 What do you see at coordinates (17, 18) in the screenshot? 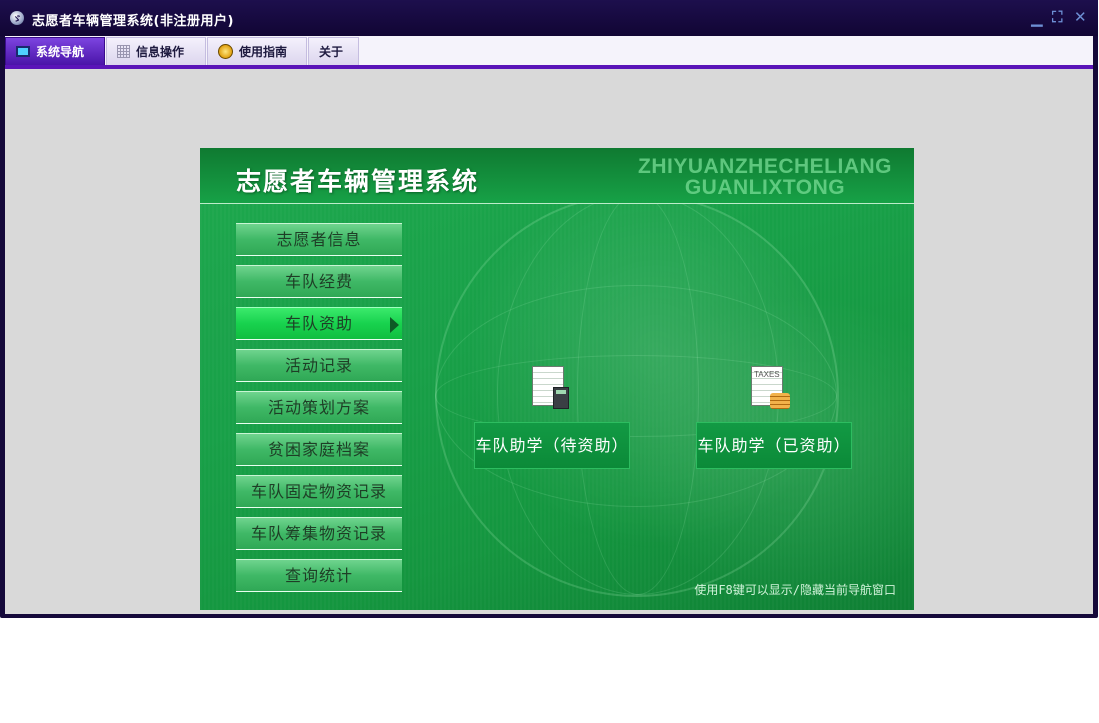
I see `app-logo-icon: ゞ` at bounding box center [17, 18].